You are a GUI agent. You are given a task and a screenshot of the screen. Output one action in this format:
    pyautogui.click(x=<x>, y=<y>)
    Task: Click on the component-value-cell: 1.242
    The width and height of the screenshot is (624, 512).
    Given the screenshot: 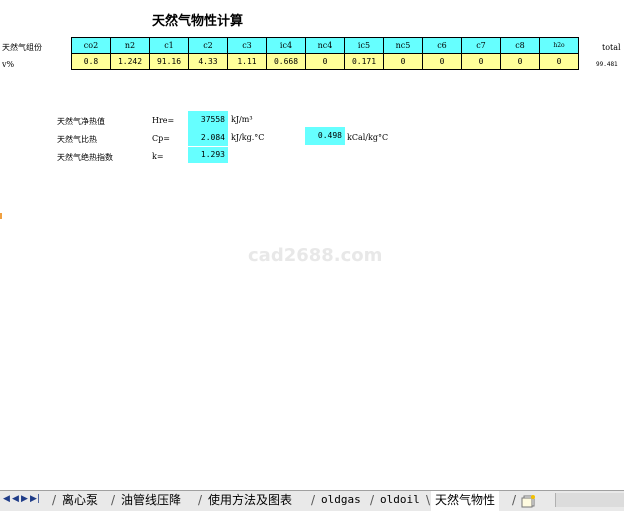 What is the action you would take?
    pyautogui.click(x=130, y=61)
    